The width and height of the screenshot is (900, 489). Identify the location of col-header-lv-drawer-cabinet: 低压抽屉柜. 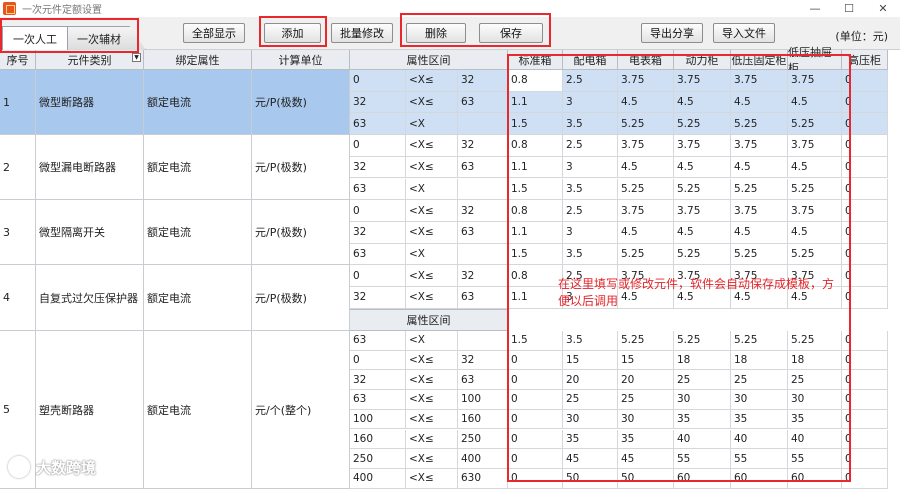
(815, 60).